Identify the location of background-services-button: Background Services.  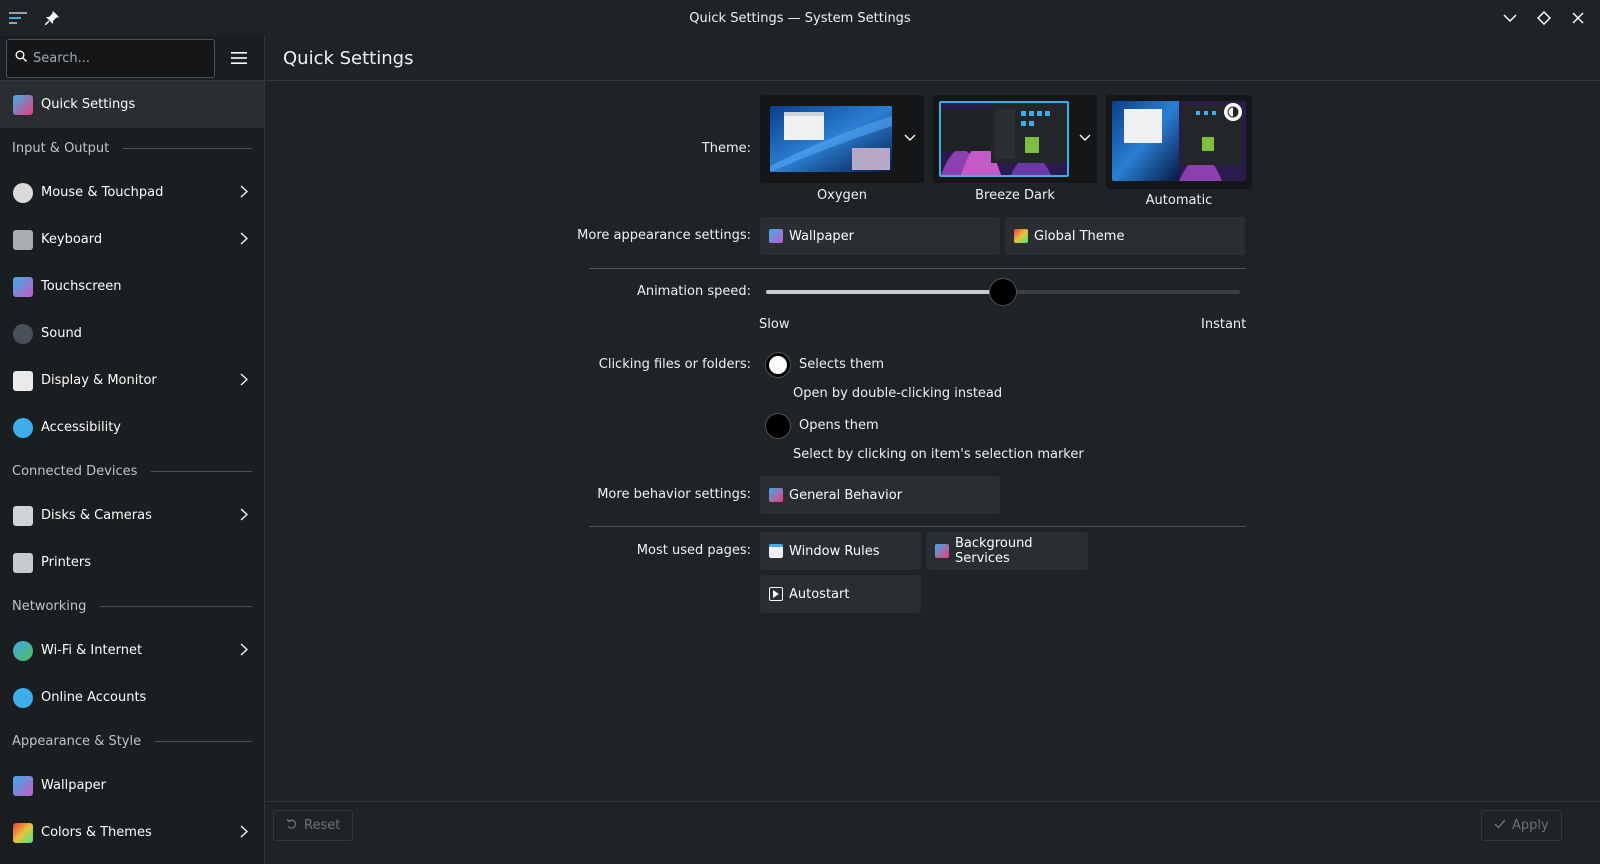
(1007, 551).